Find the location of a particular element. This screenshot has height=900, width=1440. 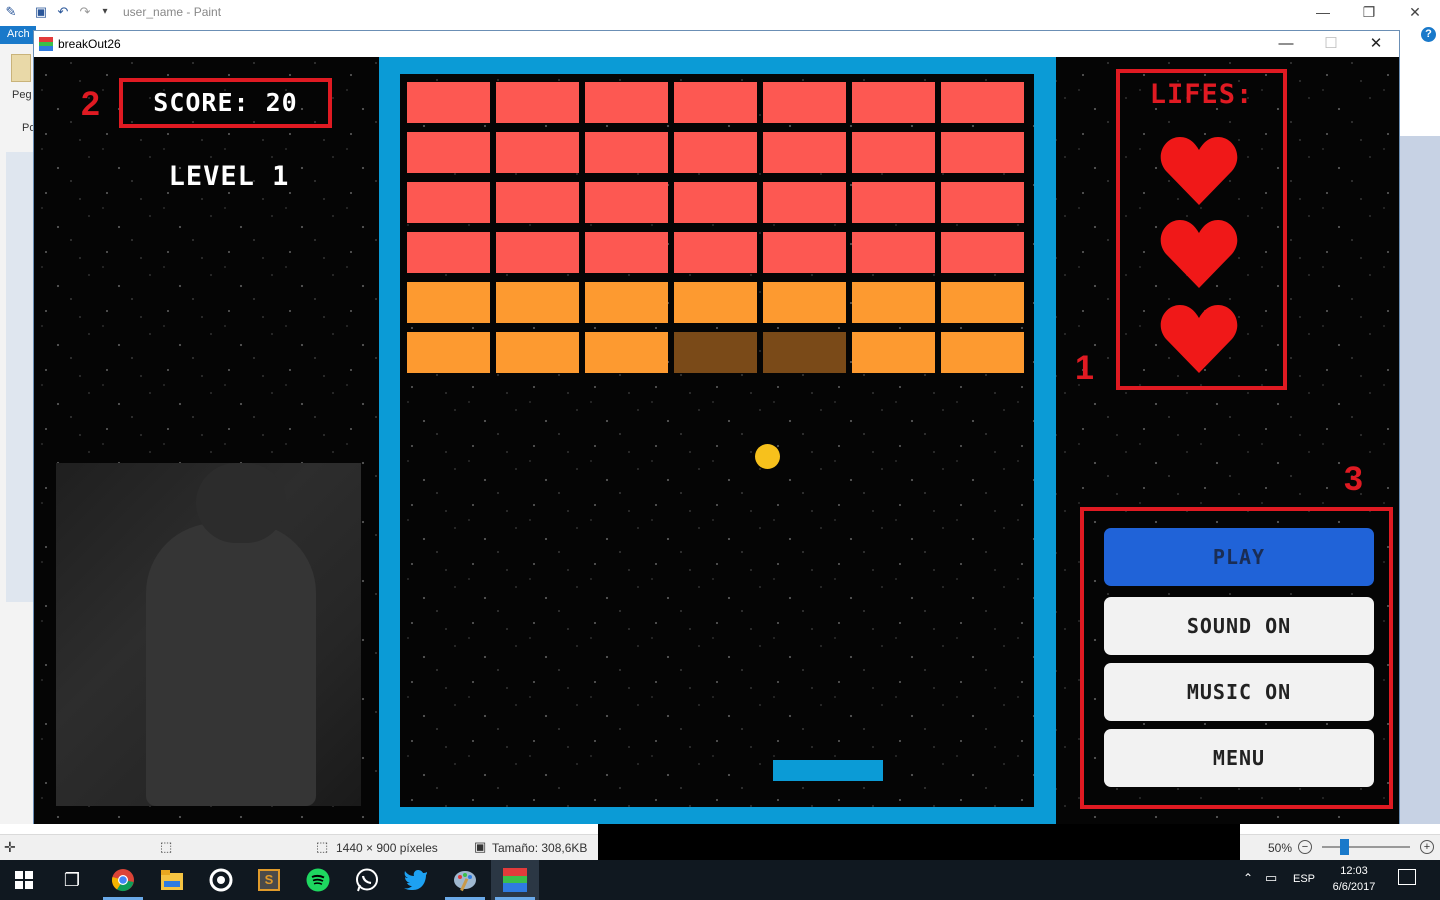

save-icon: ▣ is located at coordinates (41, 12).